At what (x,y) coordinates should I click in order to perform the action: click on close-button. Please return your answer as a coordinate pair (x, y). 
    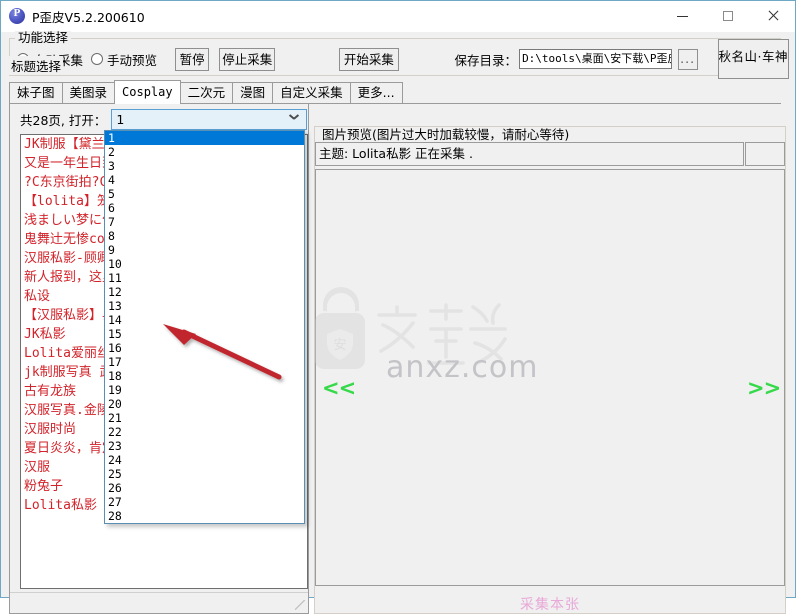
    Looking at the image, I should click on (772, 16).